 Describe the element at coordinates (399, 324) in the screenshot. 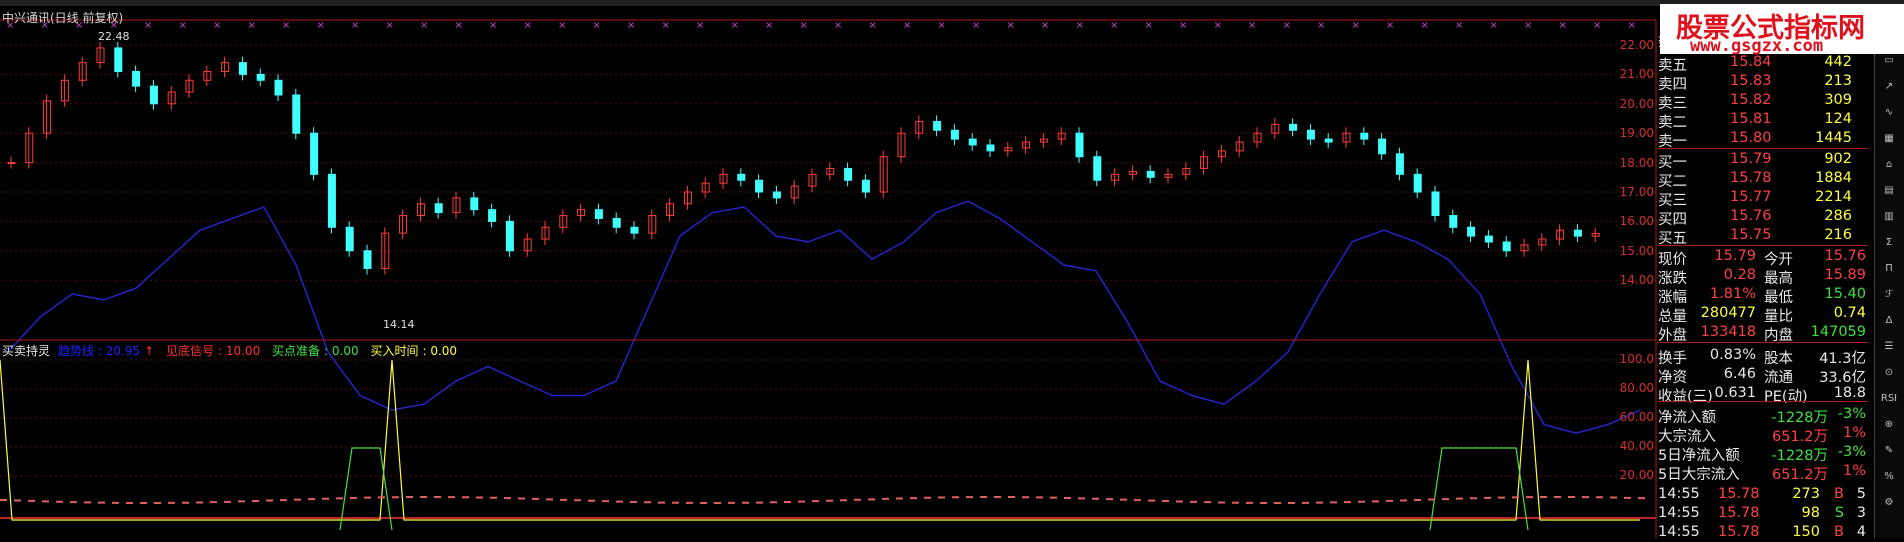

I see `low-price-label: 14.14` at that location.